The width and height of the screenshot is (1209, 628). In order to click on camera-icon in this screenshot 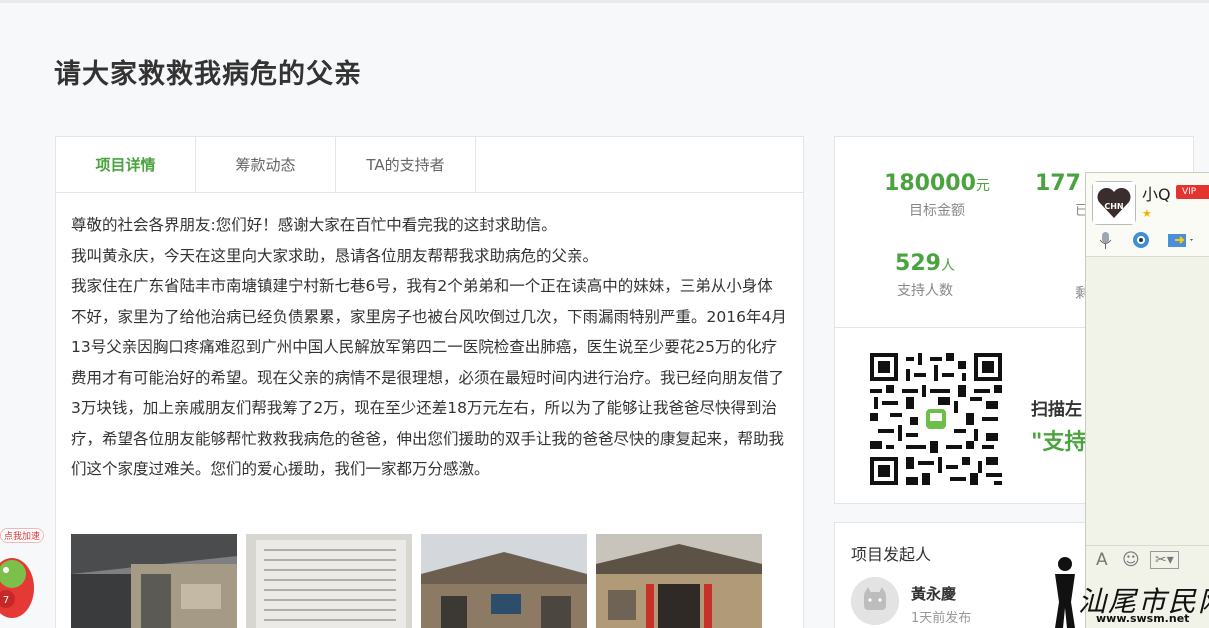, I will do `click(1141, 240)`.